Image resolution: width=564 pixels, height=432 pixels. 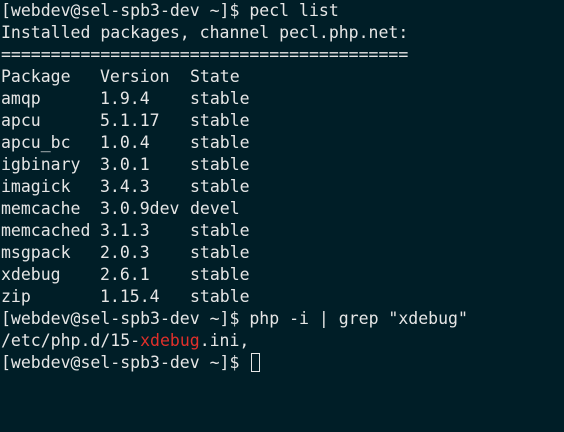 I want to click on command-text: php -i | grep "xdebug", so click(x=358, y=318).